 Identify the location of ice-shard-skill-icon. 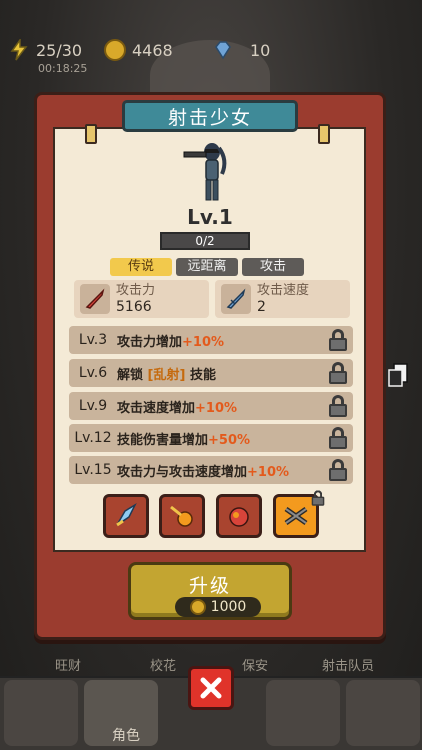
(126, 515).